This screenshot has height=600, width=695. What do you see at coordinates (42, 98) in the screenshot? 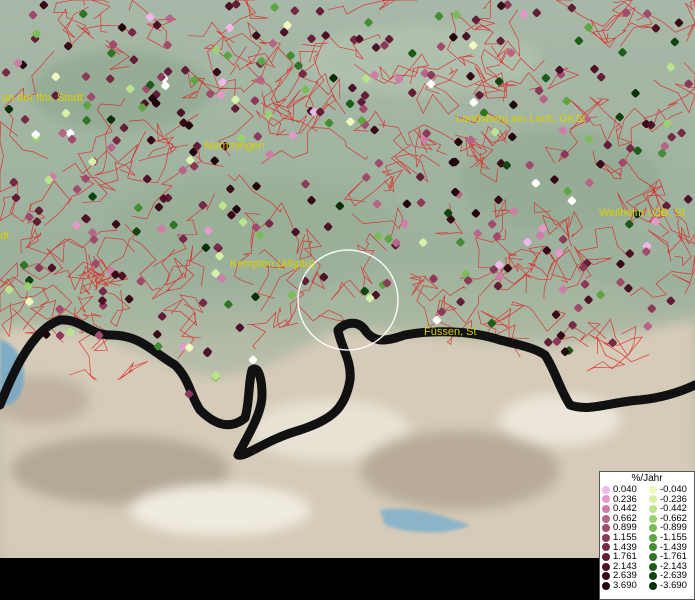
I see `city-label-an-der-ilm: an der Ilm, Stadt` at bounding box center [42, 98].